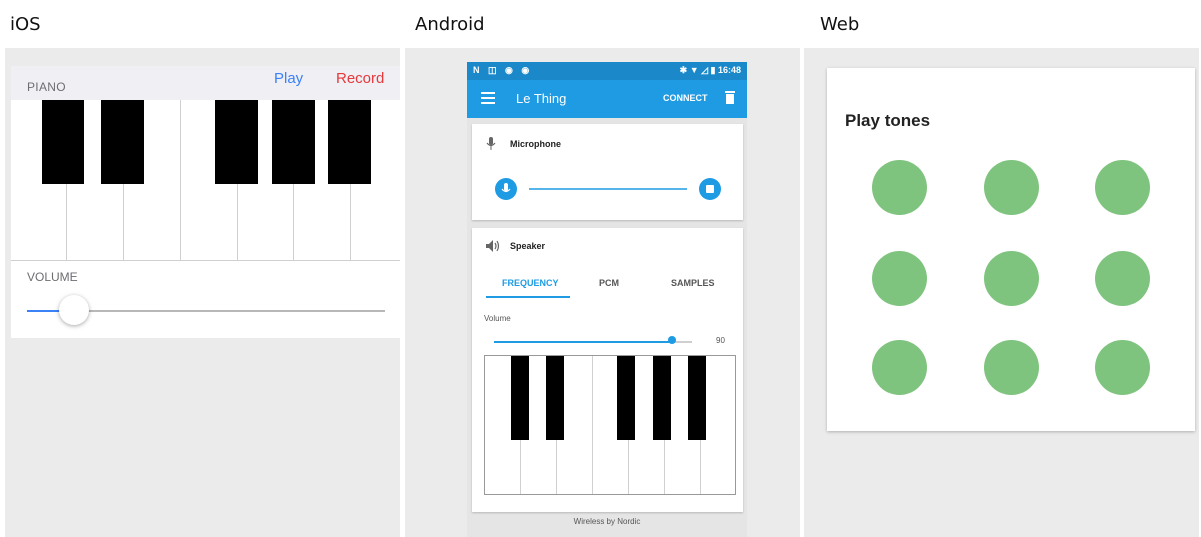 Image resolution: width=1201 pixels, height=537 pixels. I want to click on audio-waveform, so click(608, 189).